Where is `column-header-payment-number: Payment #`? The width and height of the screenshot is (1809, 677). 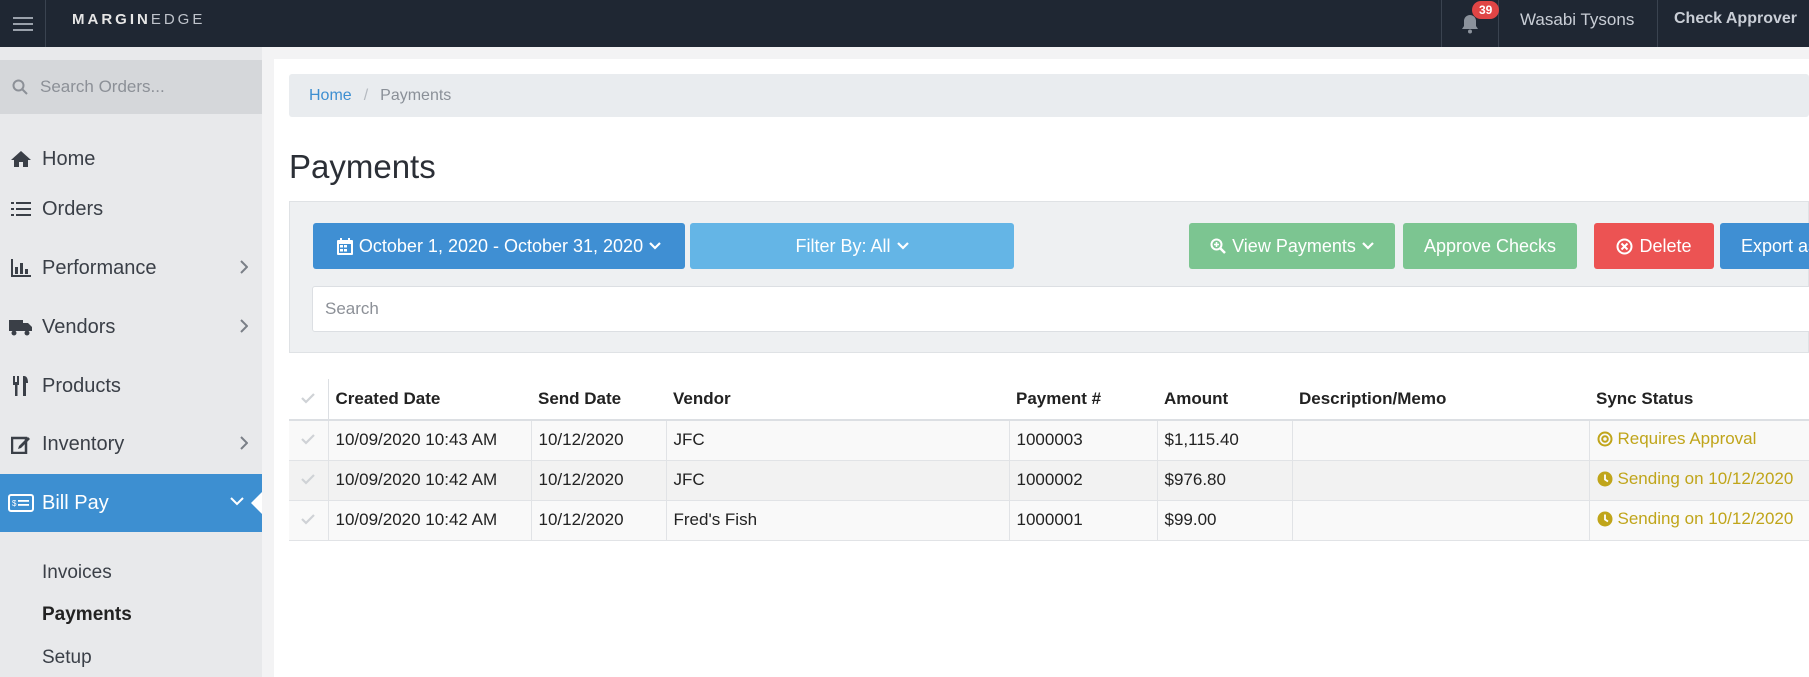 column-header-payment-number: Payment # is located at coordinates (1083, 400).